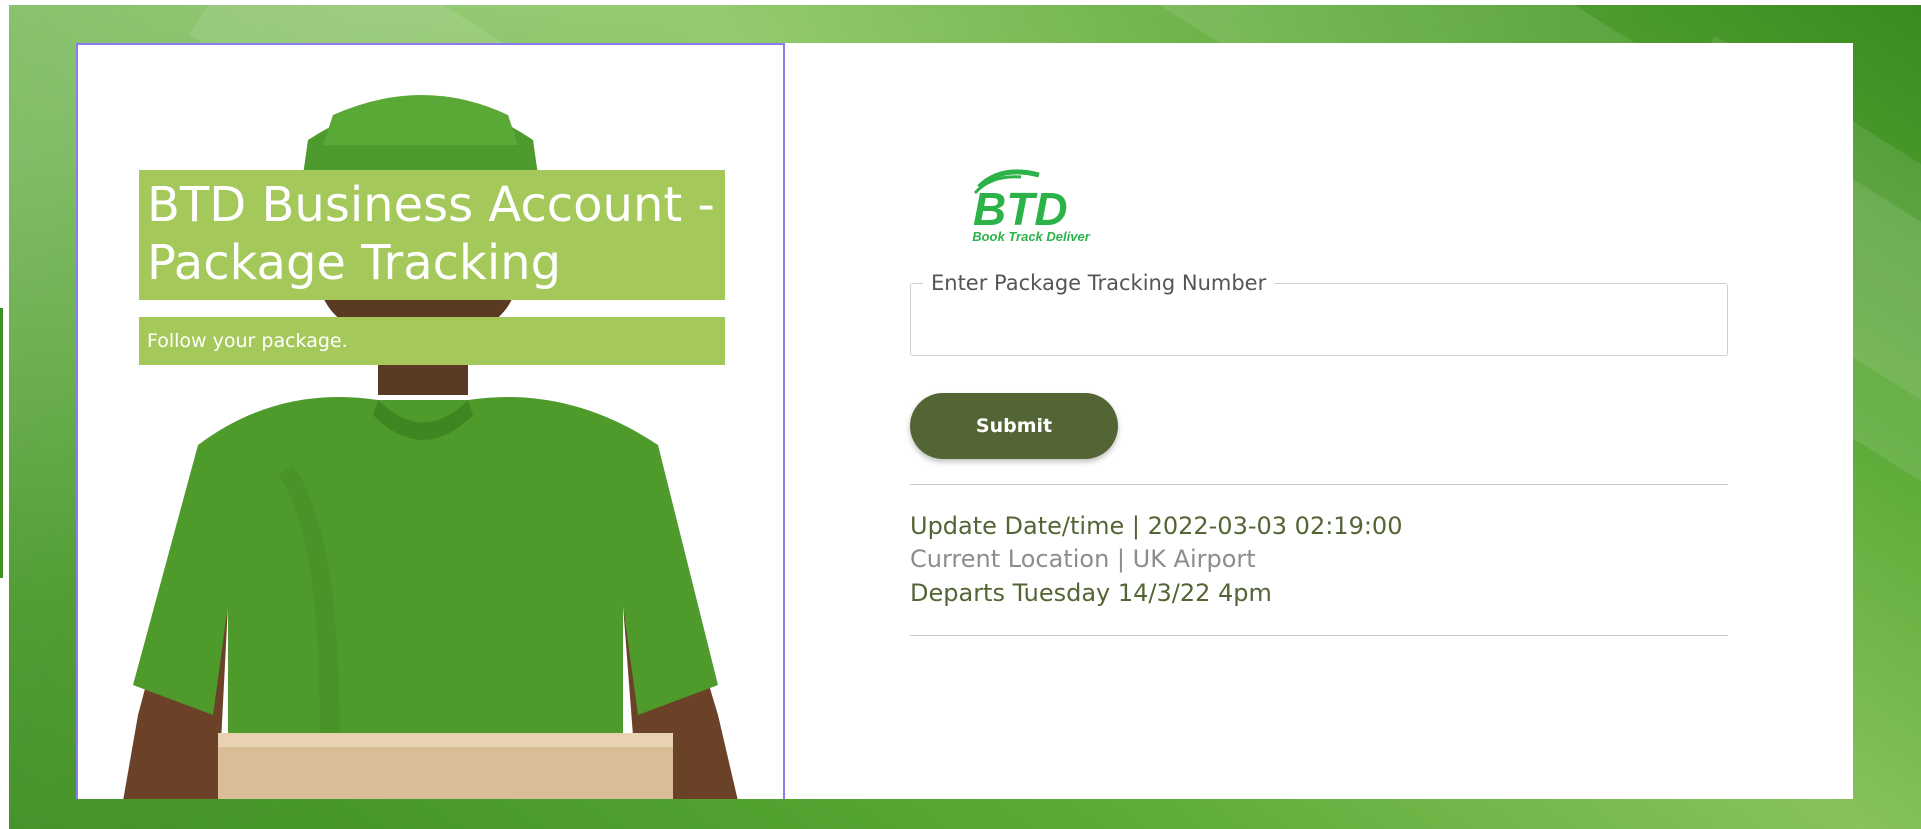 This screenshot has height=829, width=1921. Describe the element at coordinates (1031, 236) in the screenshot. I see `logo-caption: Book Track Deliver` at that location.